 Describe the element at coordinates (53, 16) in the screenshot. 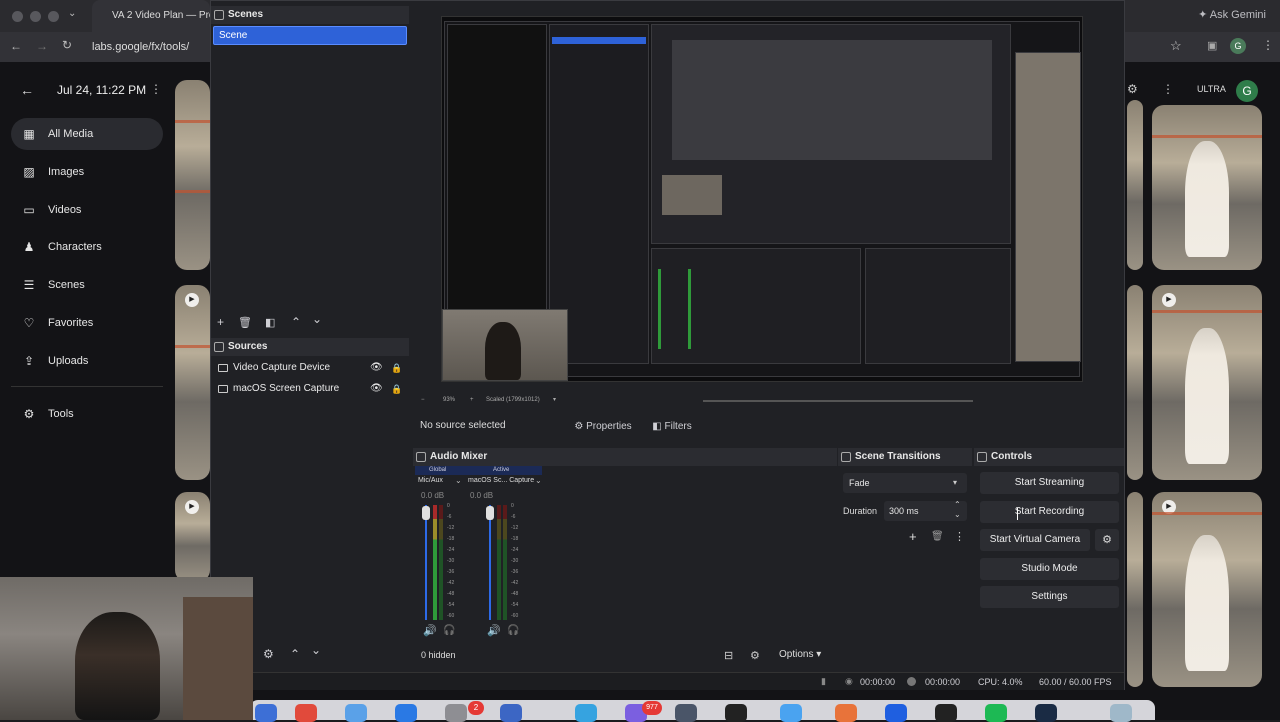

I see `zoom-window-button` at that location.